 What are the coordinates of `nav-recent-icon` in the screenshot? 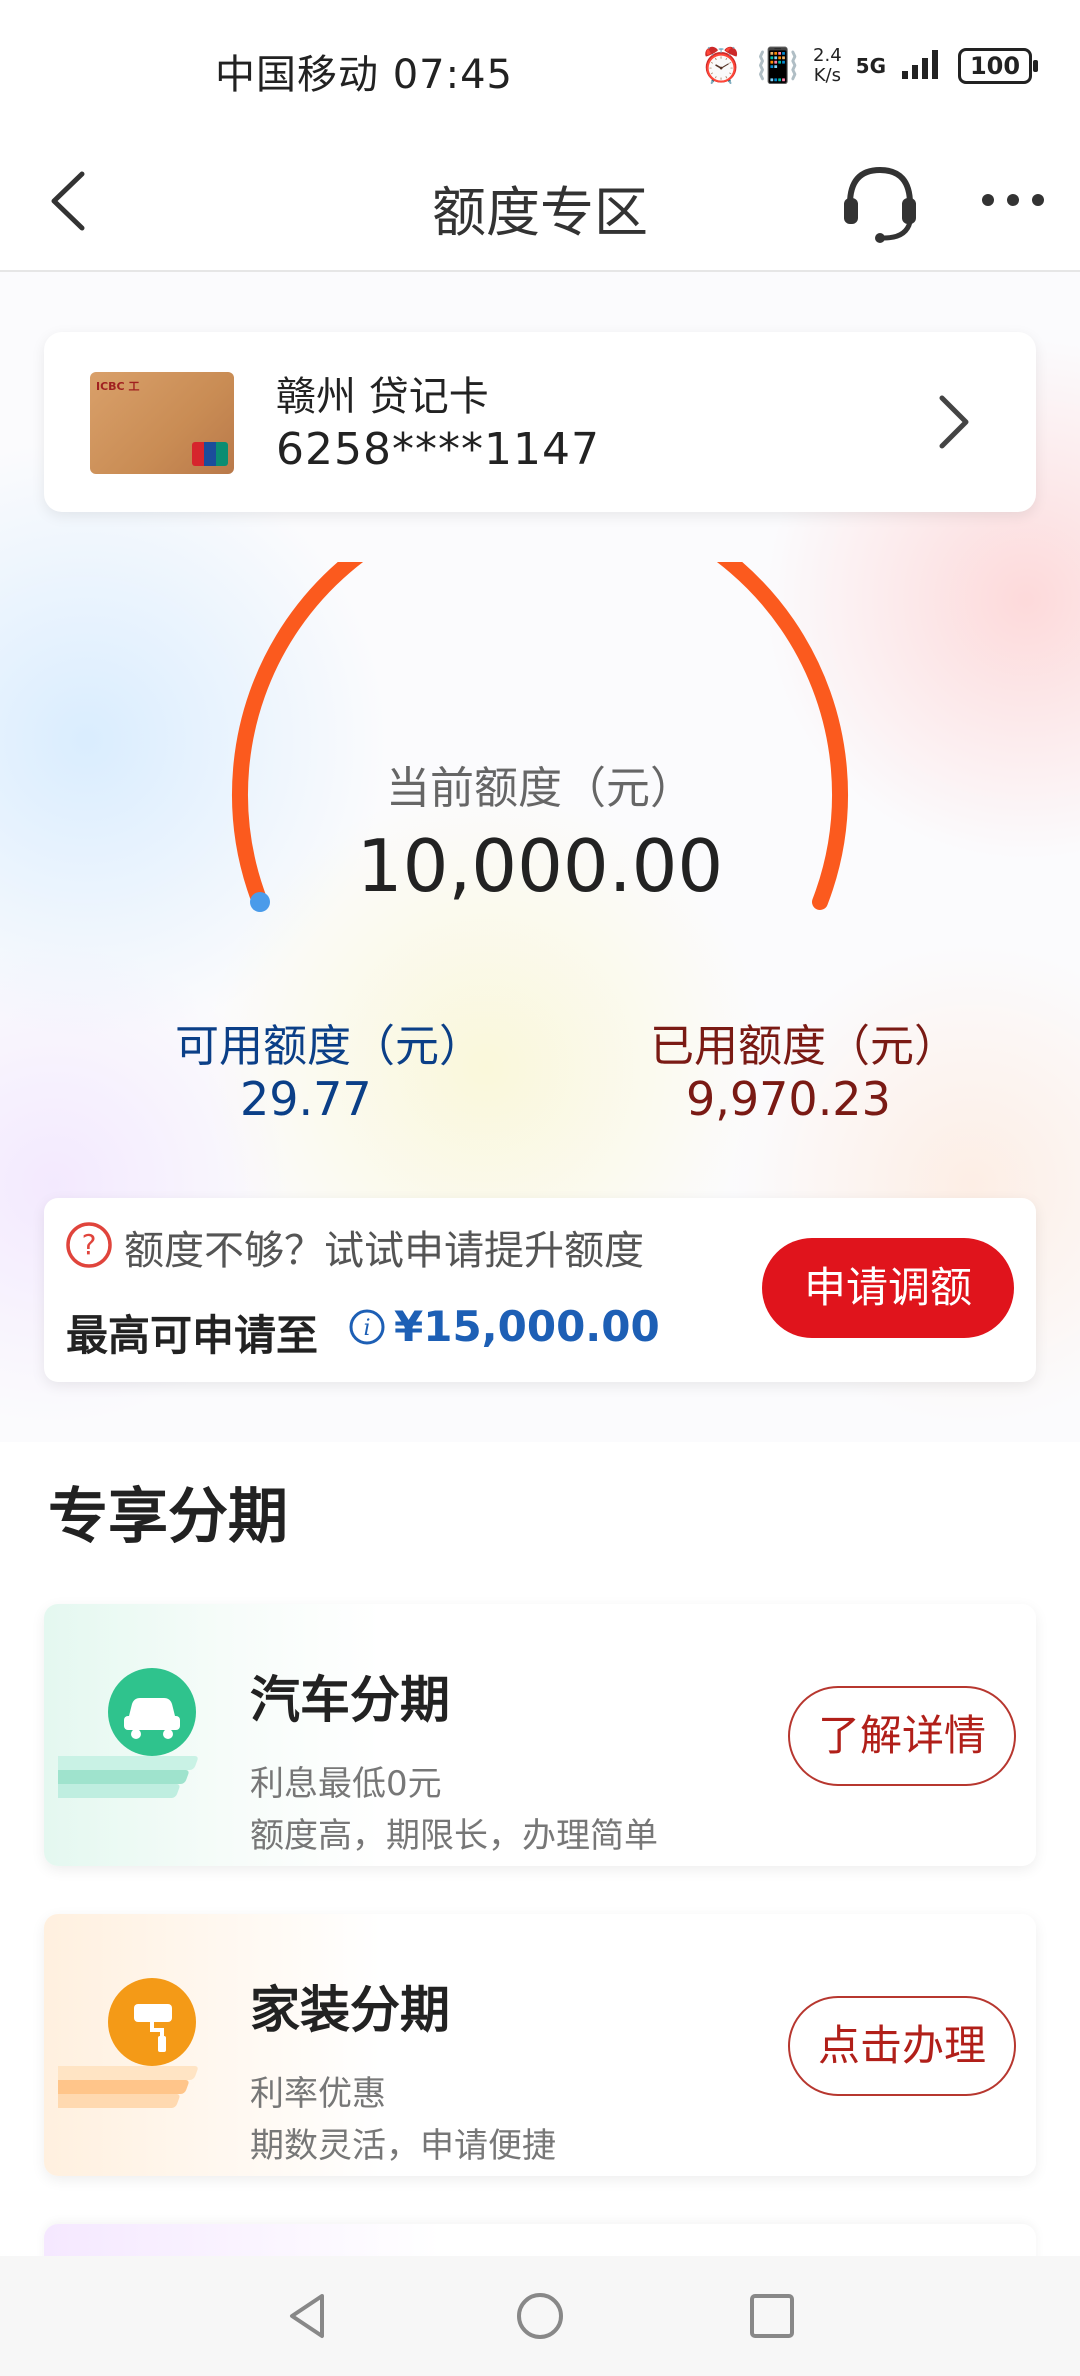 It's located at (772, 2316).